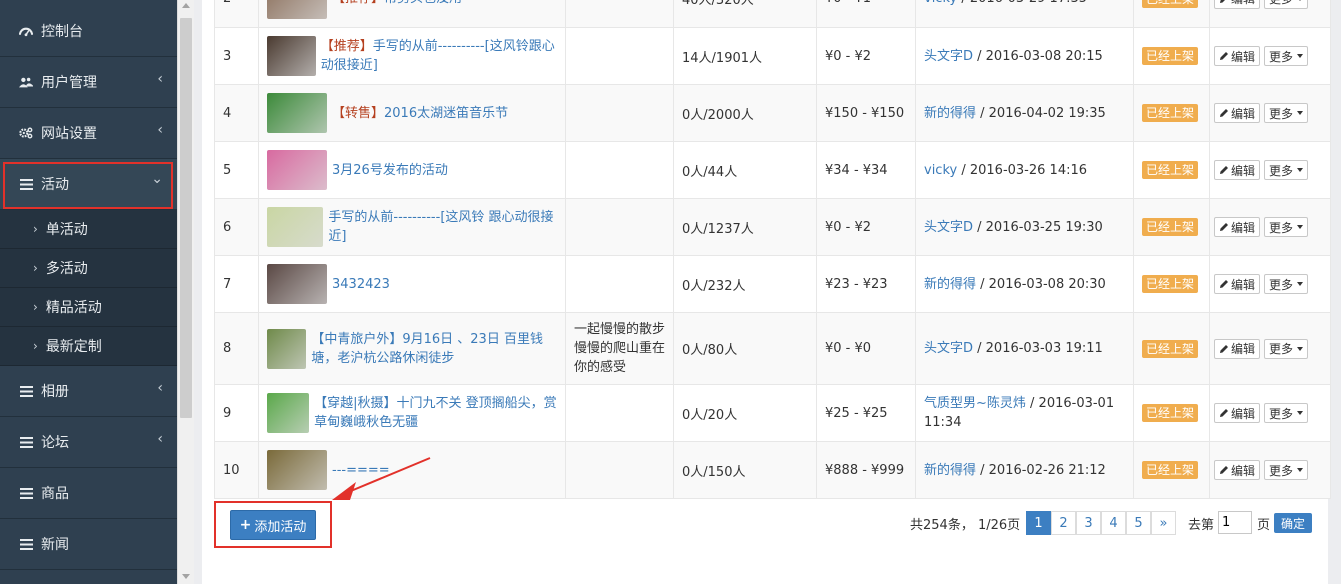 This screenshot has height=584, width=1341. I want to click on author-link: 气质型男~陈灵炜, so click(975, 403).